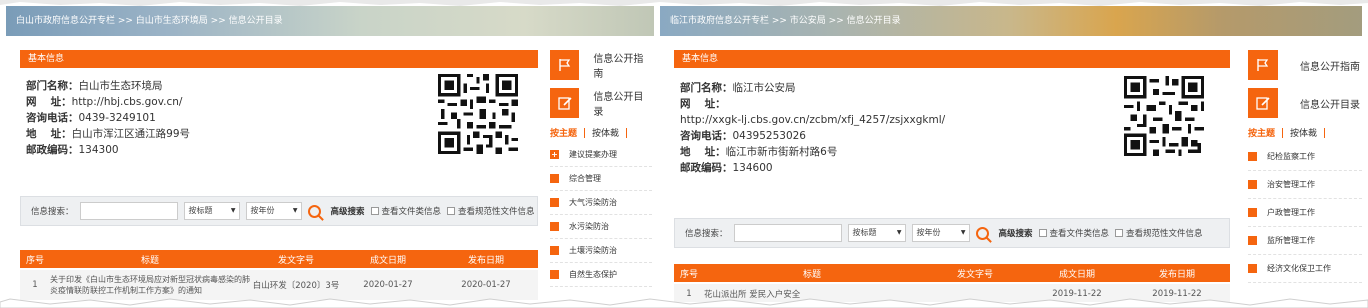 The width and height of the screenshot is (1368, 308). What do you see at coordinates (601, 179) in the screenshot?
I see `category-item: 综合管理` at bounding box center [601, 179].